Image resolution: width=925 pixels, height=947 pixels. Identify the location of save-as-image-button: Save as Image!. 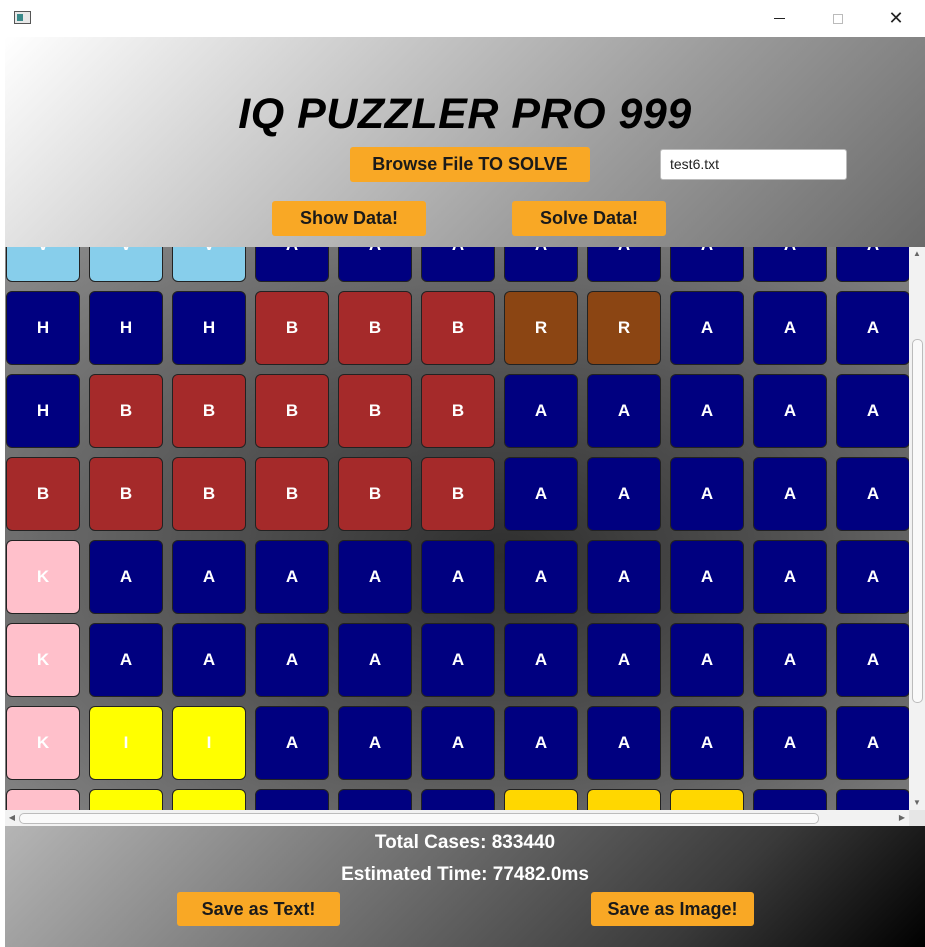
(672, 909).